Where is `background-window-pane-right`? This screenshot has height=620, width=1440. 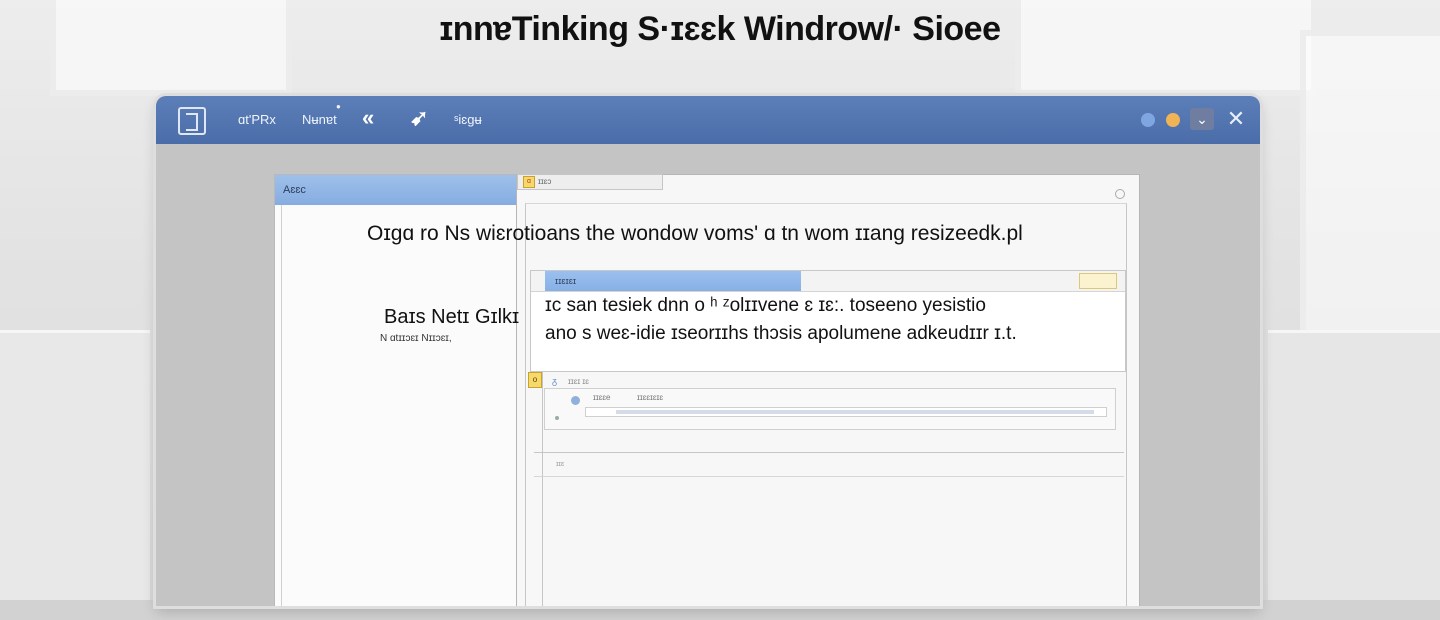 background-window-pane-right is located at coordinates (1370, 191).